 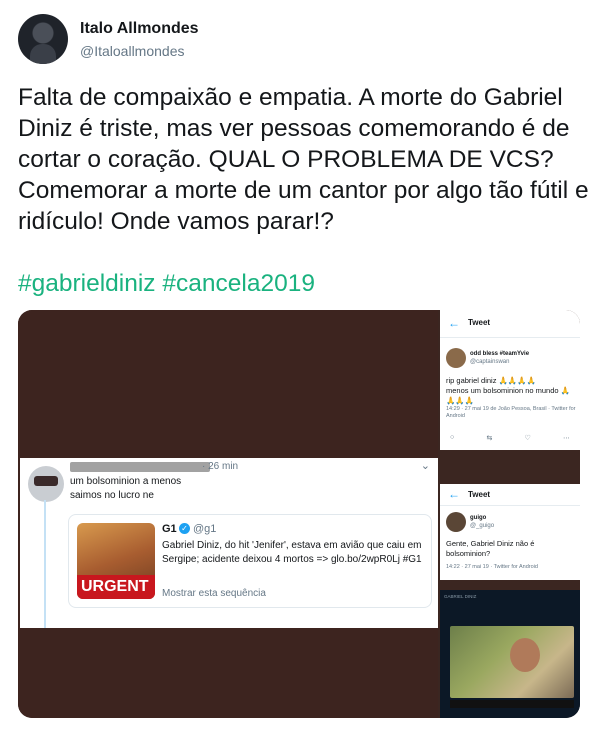 What do you see at coordinates (452, 437) in the screenshot?
I see `reply-icon: ○` at bounding box center [452, 437].